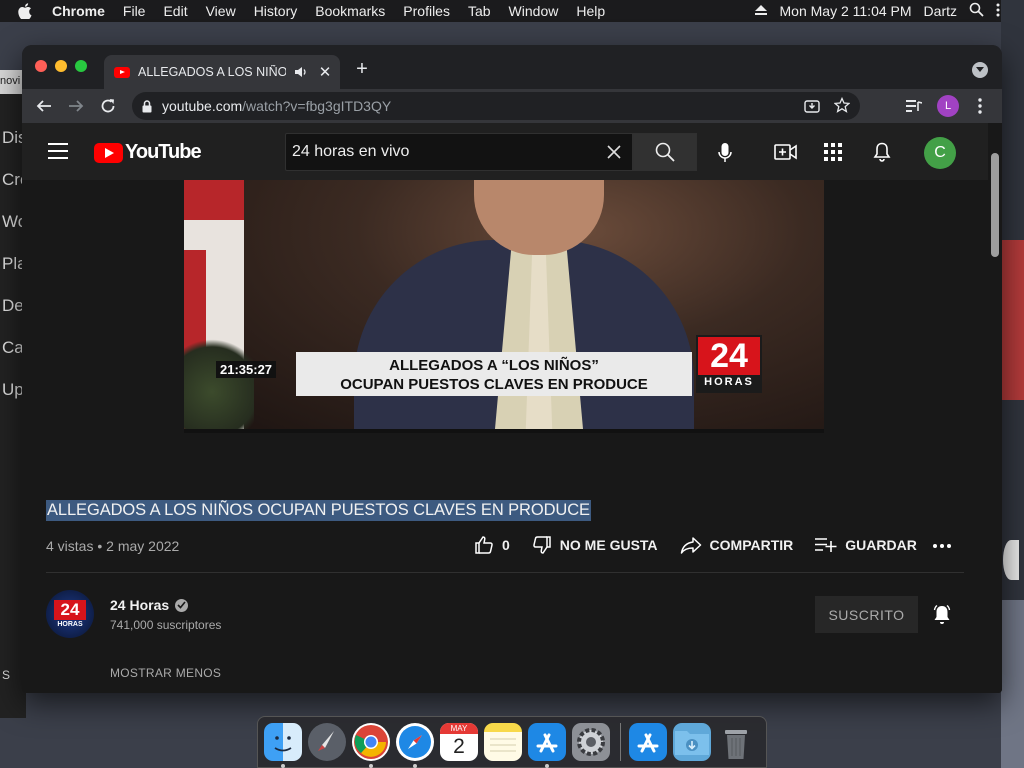 This screenshot has width=1024, height=768. Describe the element at coordinates (147, 106) in the screenshot. I see `lock-icon` at that location.